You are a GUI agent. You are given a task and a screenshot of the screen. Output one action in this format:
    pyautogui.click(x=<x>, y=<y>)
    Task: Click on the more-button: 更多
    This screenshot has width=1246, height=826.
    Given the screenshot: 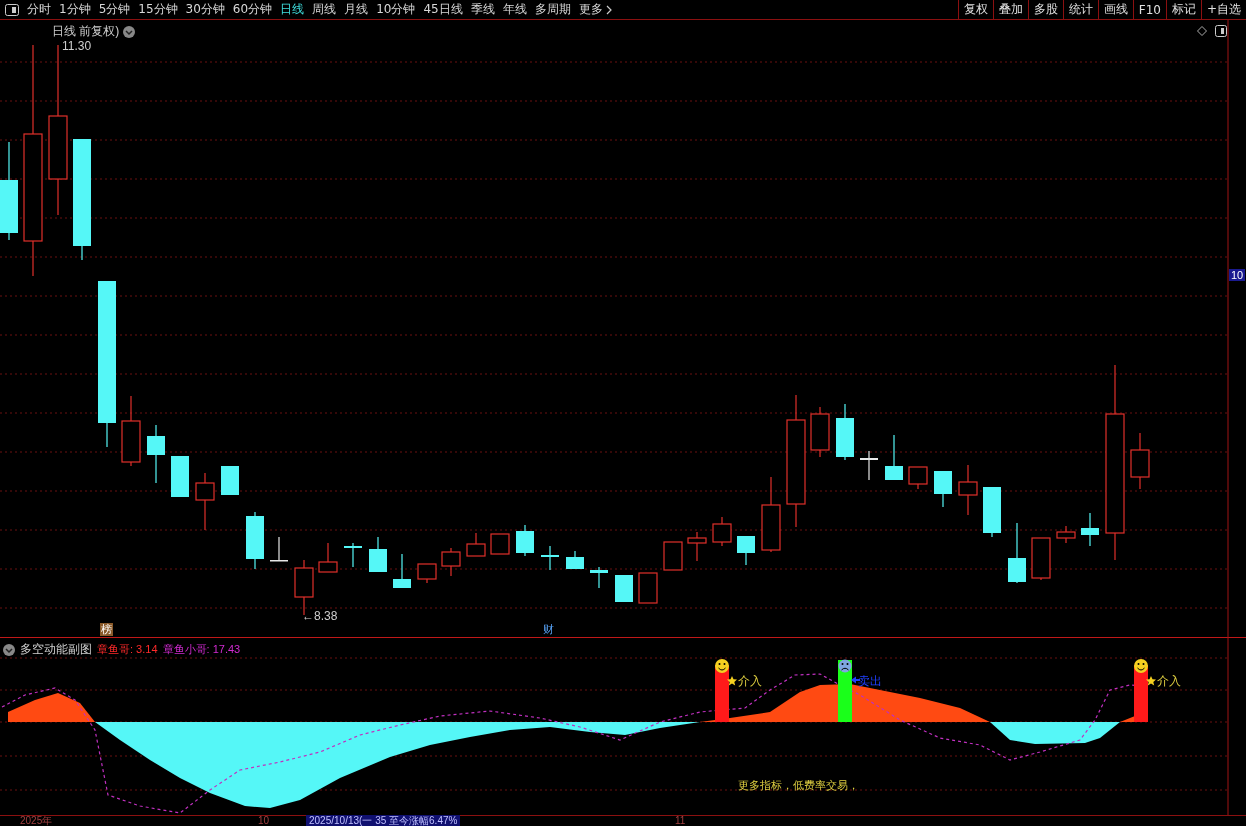 What is the action you would take?
    pyautogui.click(x=595, y=9)
    